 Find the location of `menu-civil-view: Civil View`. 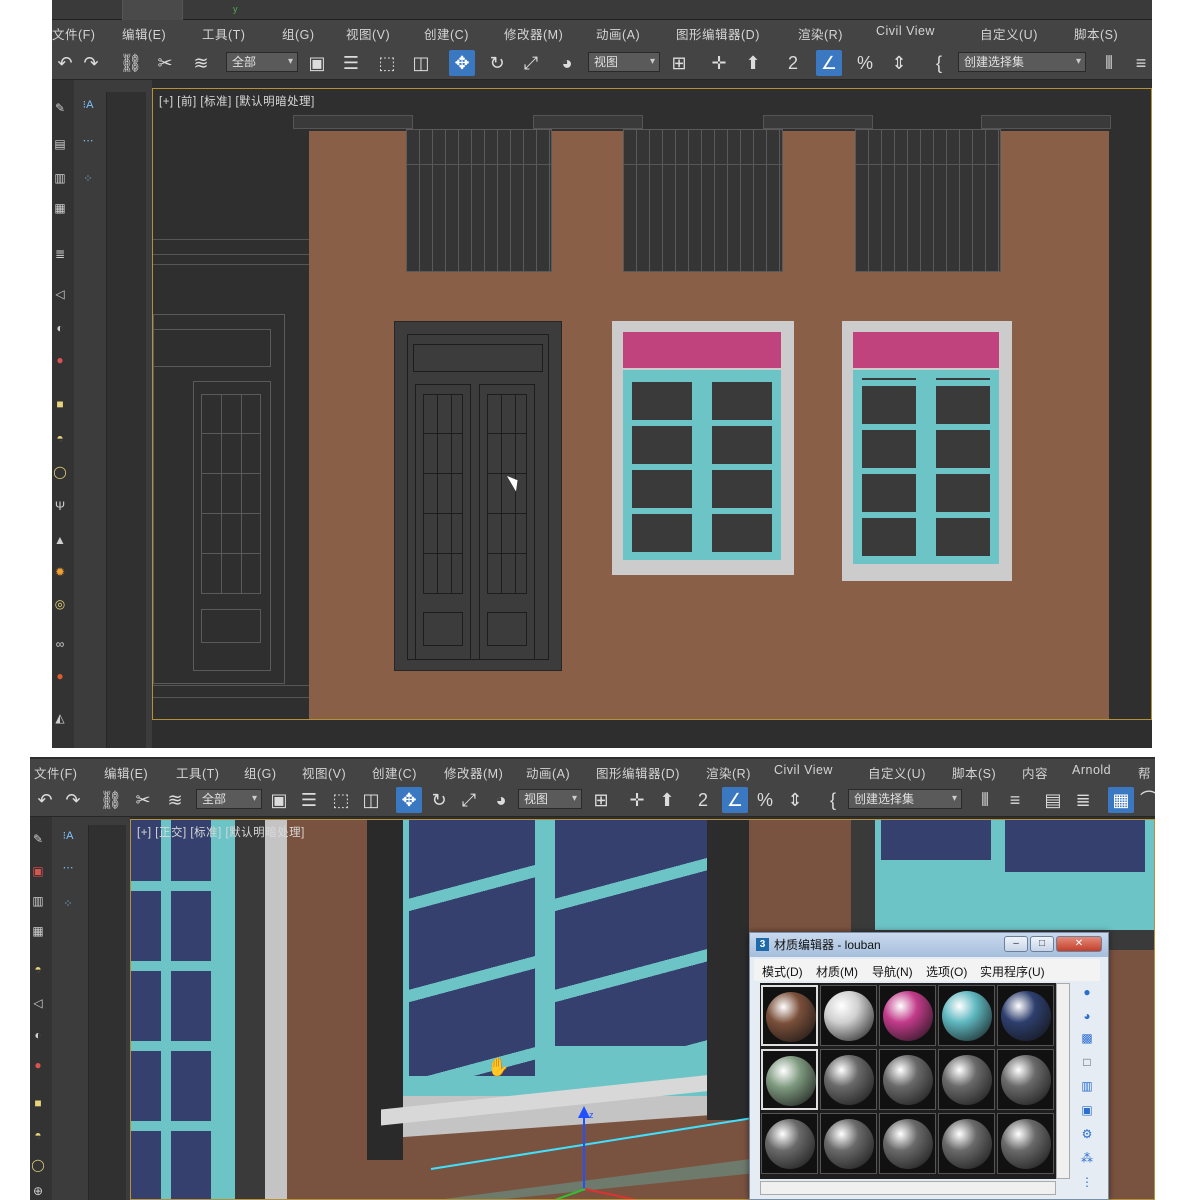

menu-civil-view: Civil View is located at coordinates (803, 770).